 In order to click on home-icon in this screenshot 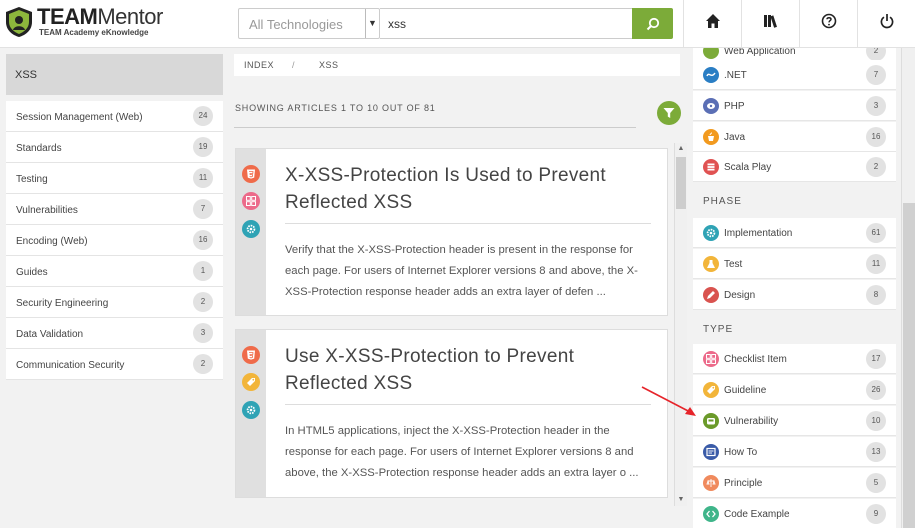, I will do `click(713, 21)`.